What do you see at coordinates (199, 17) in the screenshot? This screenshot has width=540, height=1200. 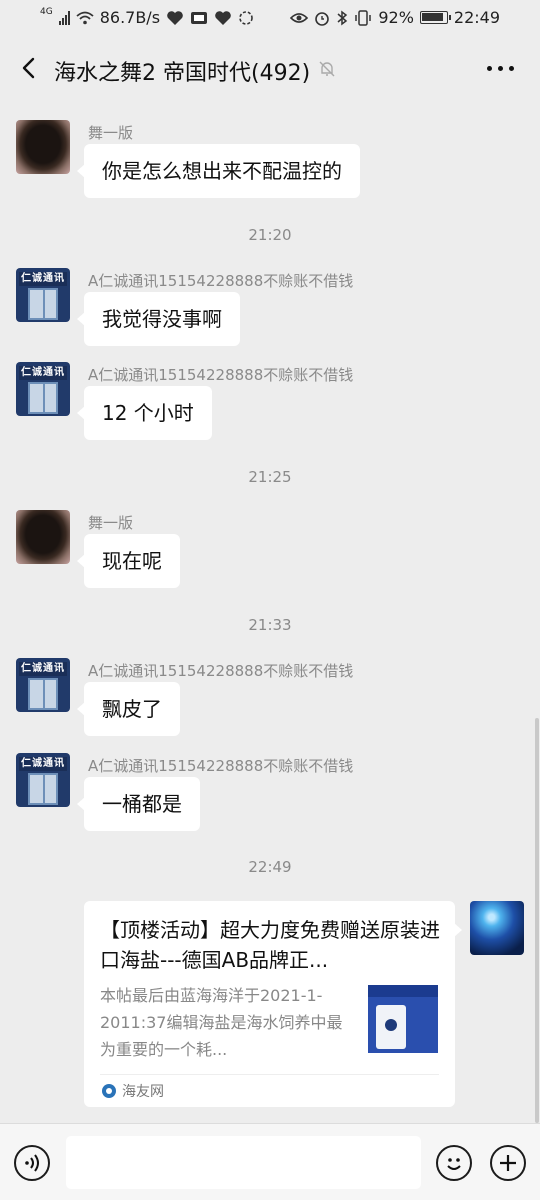 I see `app-icon` at bounding box center [199, 17].